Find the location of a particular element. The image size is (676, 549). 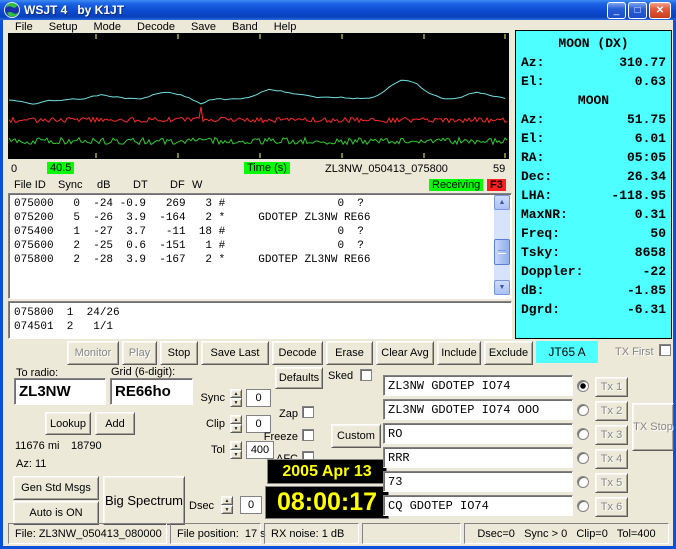

tx3-radio is located at coordinates (583, 434).